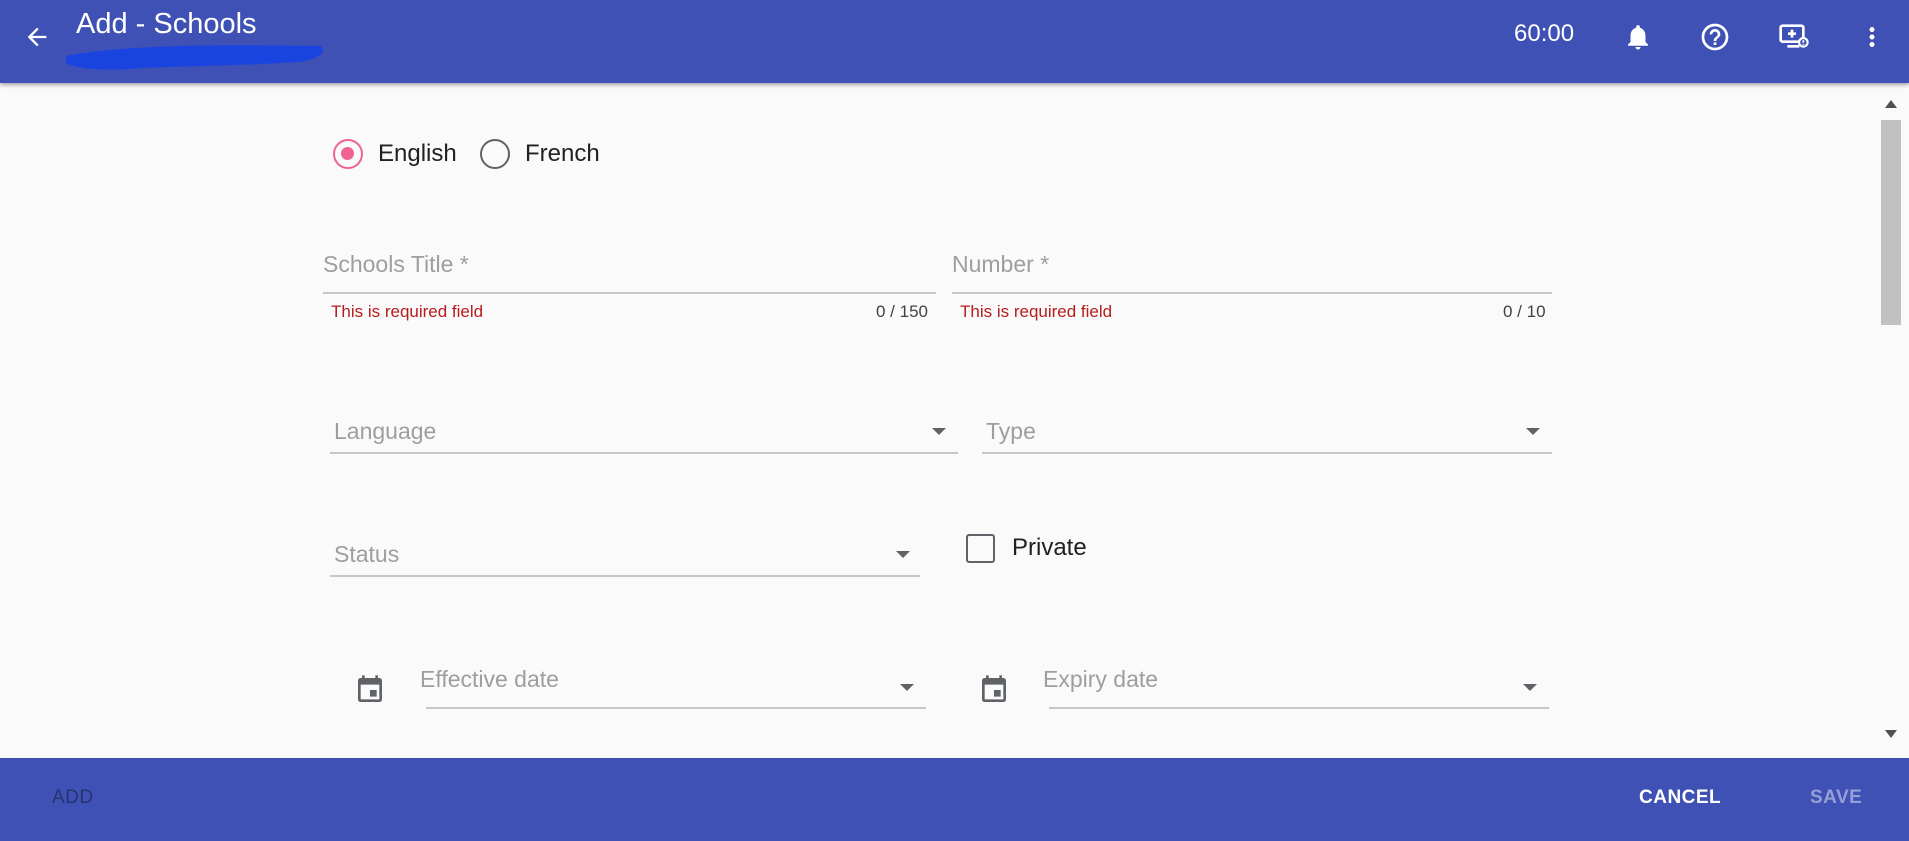 Image resolution: width=1909 pixels, height=841 pixels. I want to click on page-title: Add - Schools, so click(166, 24).